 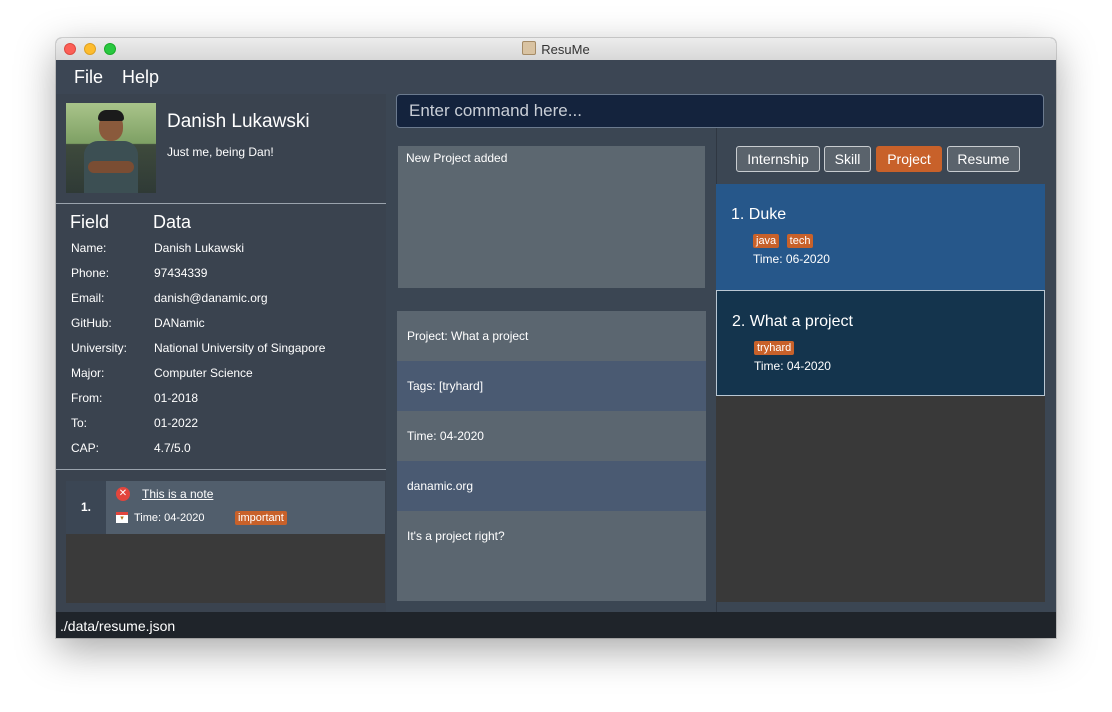 I want to click on item-tags: java tech, so click(x=784, y=240).